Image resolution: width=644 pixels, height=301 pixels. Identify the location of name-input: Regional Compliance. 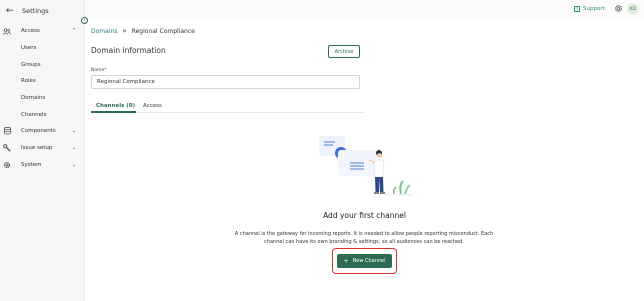
(225, 82).